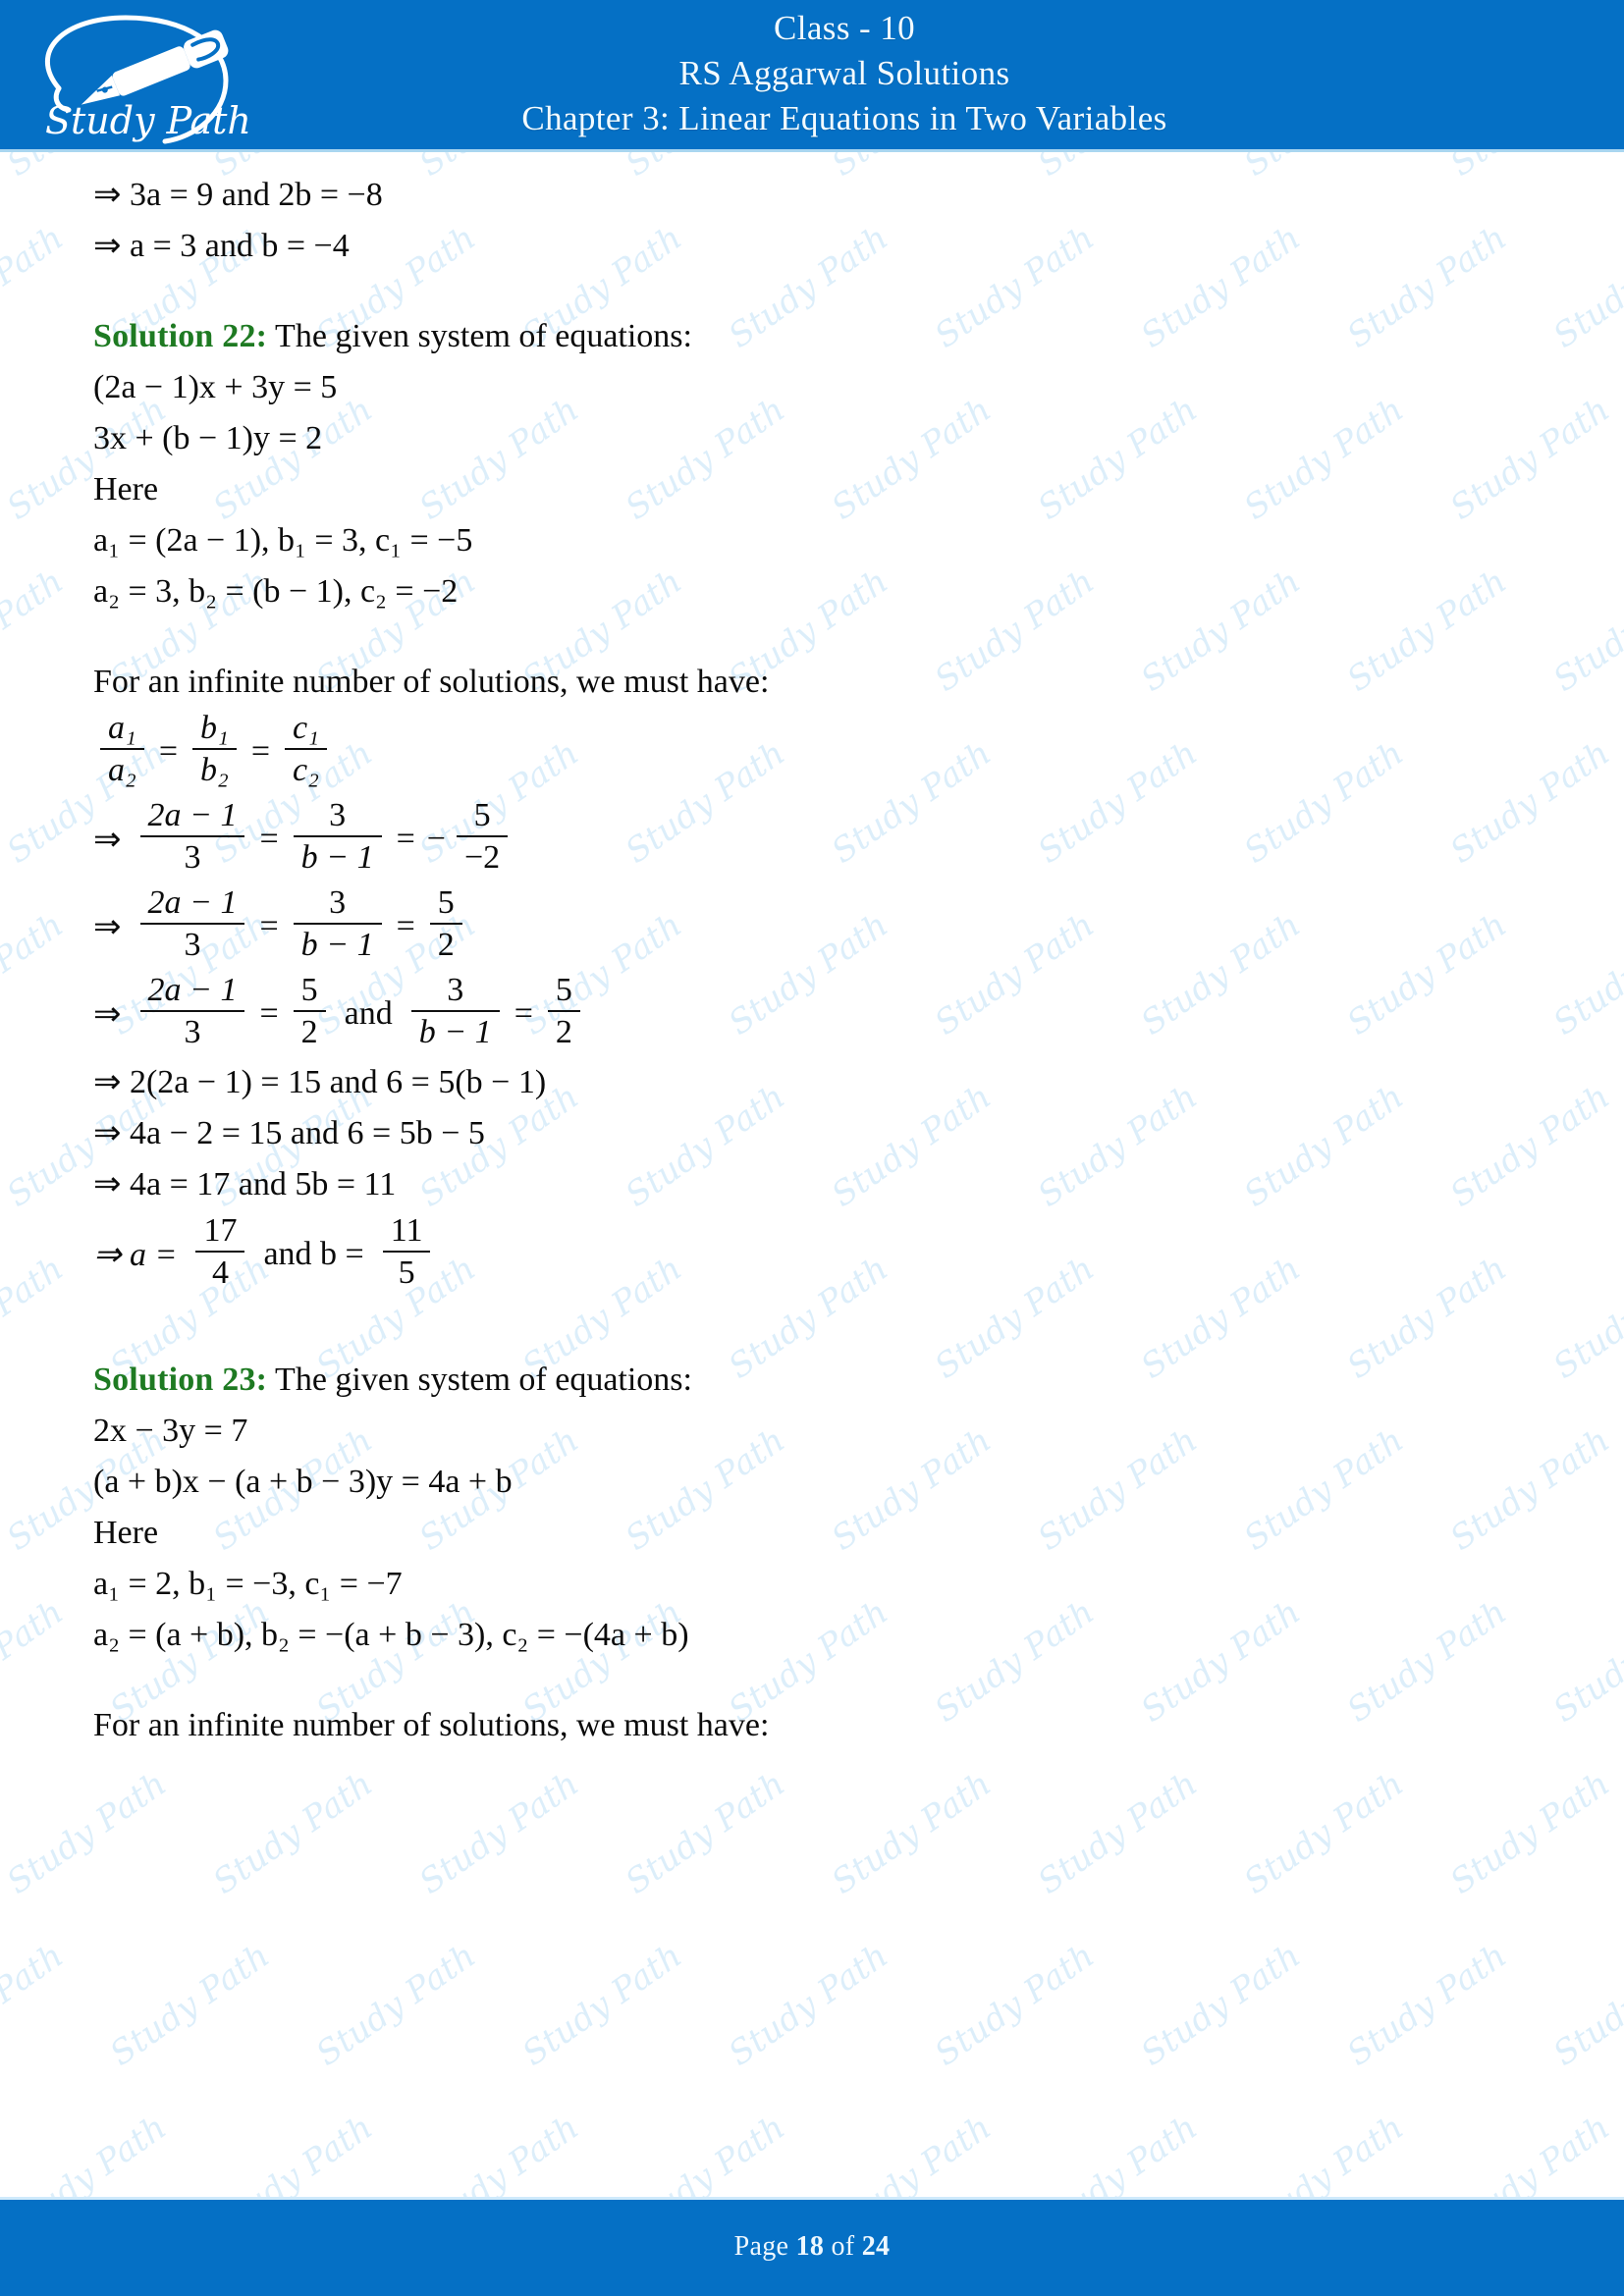  What do you see at coordinates (764, 2247) in the screenshot?
I see `page-prefix: Page` at bounding box center [764, 2247].